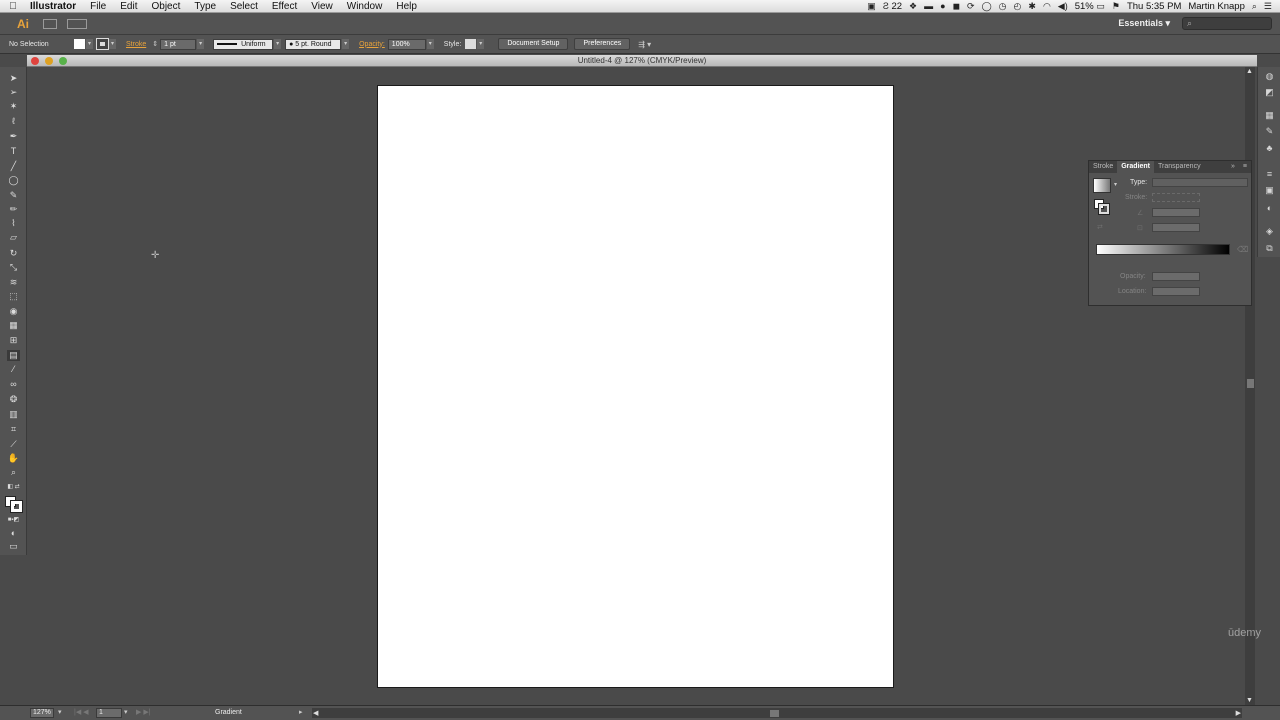 The width and height of the screenshot is (1280, 720). I want to click on menu-window: Window, so click(365, 6).